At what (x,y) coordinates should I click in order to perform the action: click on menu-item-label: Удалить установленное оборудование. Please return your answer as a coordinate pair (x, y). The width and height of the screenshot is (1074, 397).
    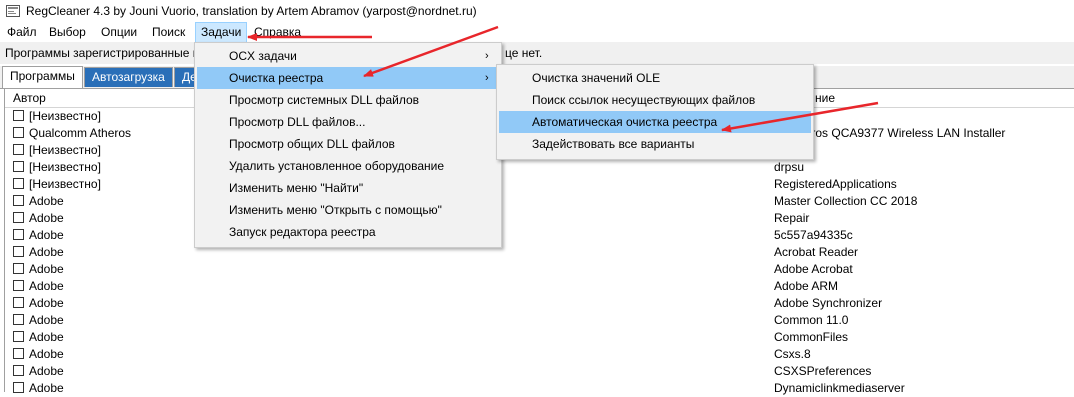
    Looking at the image, I should click on (337, 166).